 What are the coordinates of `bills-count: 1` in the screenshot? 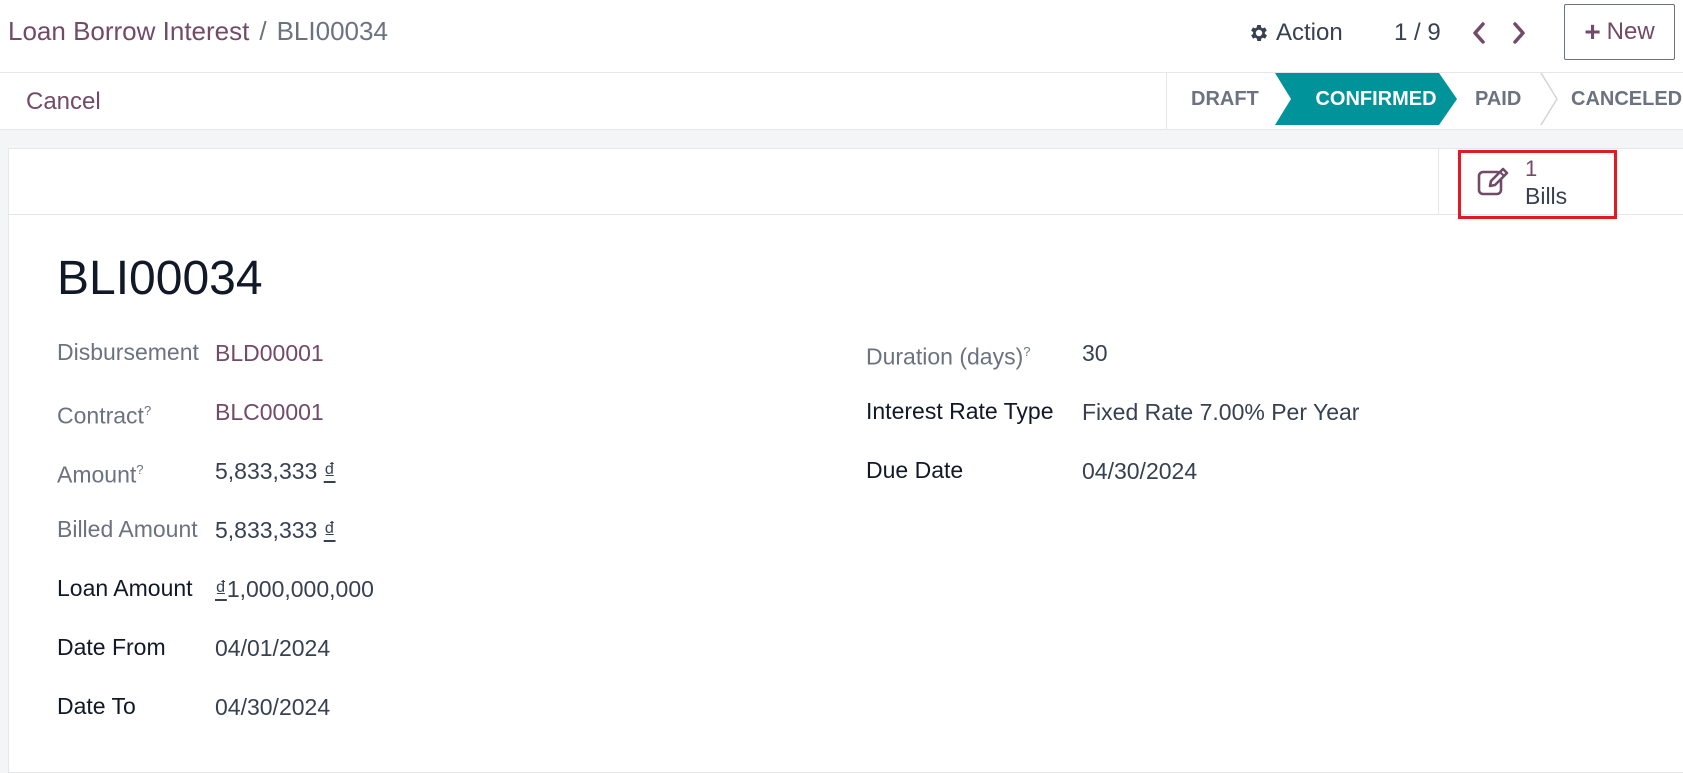 It's located at (1531, 168).